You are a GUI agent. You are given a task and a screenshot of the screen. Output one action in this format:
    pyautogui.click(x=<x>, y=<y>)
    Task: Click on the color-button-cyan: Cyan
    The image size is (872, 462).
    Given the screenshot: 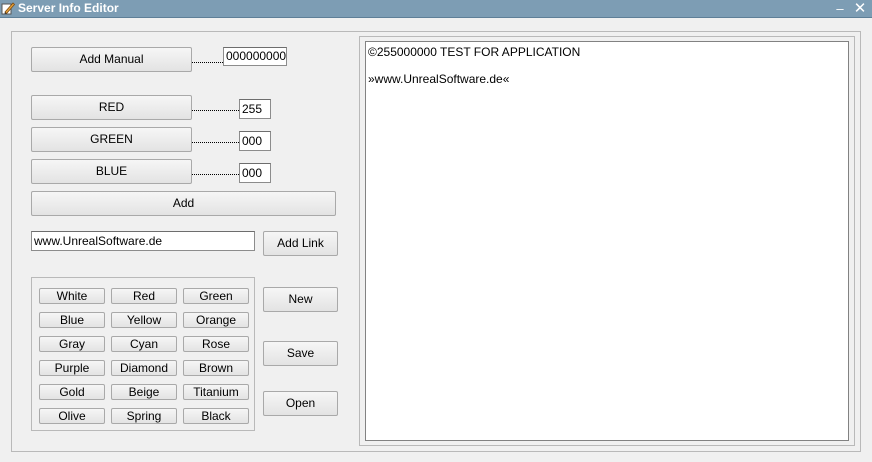 What is the action you would take?
    pyautogui.click(x=144, y=344)
    